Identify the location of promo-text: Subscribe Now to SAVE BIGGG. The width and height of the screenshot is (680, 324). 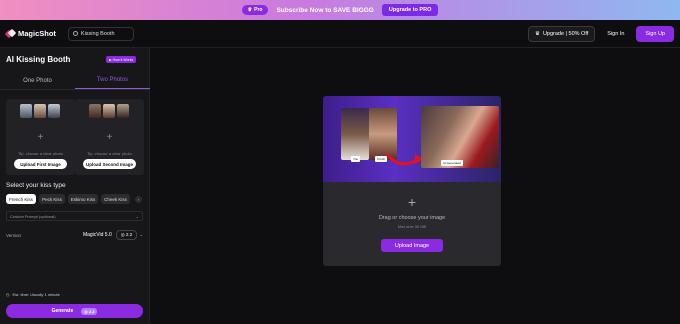
(324, 10).